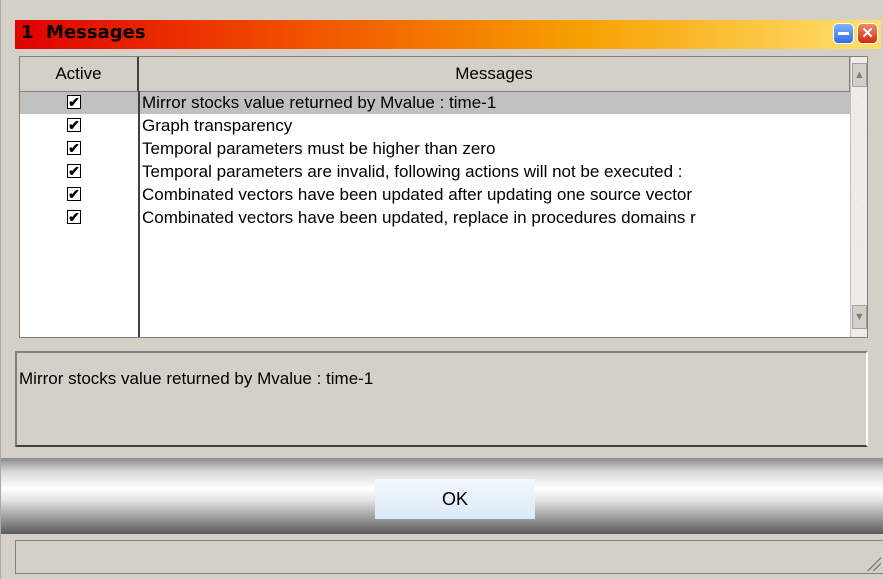 The image size is (883, 579). I want to click on column-divider, so click(139, 214).